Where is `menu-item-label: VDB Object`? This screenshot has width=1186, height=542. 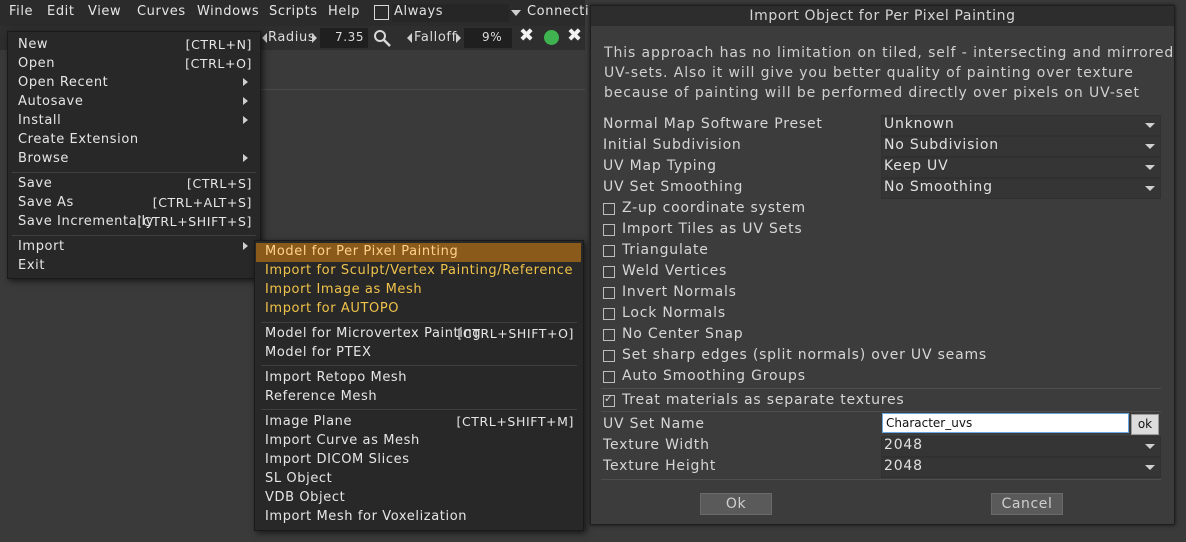
menu-item-label: VDB Object is located at coordinates (305, 497).